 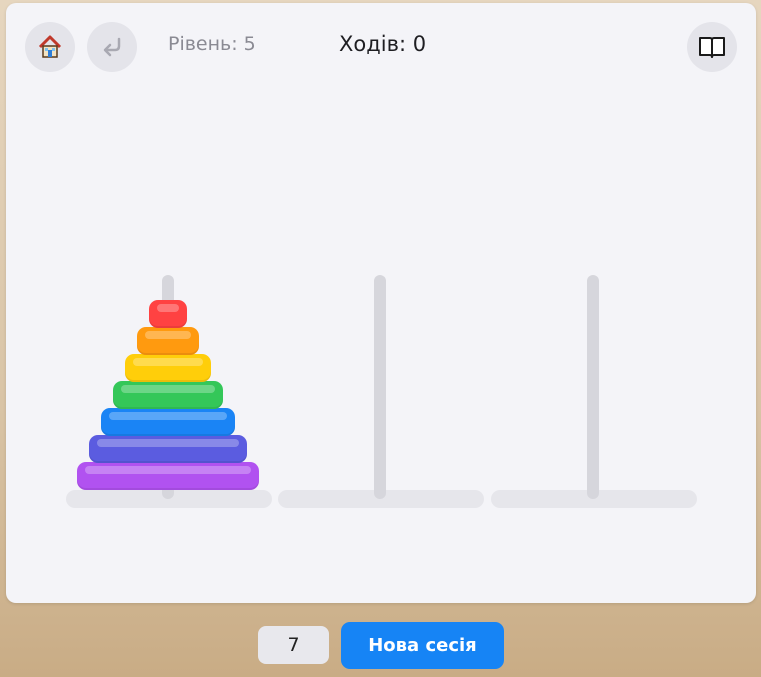 I want to click on disk-count-input: 7, so click(x=293, y=645).